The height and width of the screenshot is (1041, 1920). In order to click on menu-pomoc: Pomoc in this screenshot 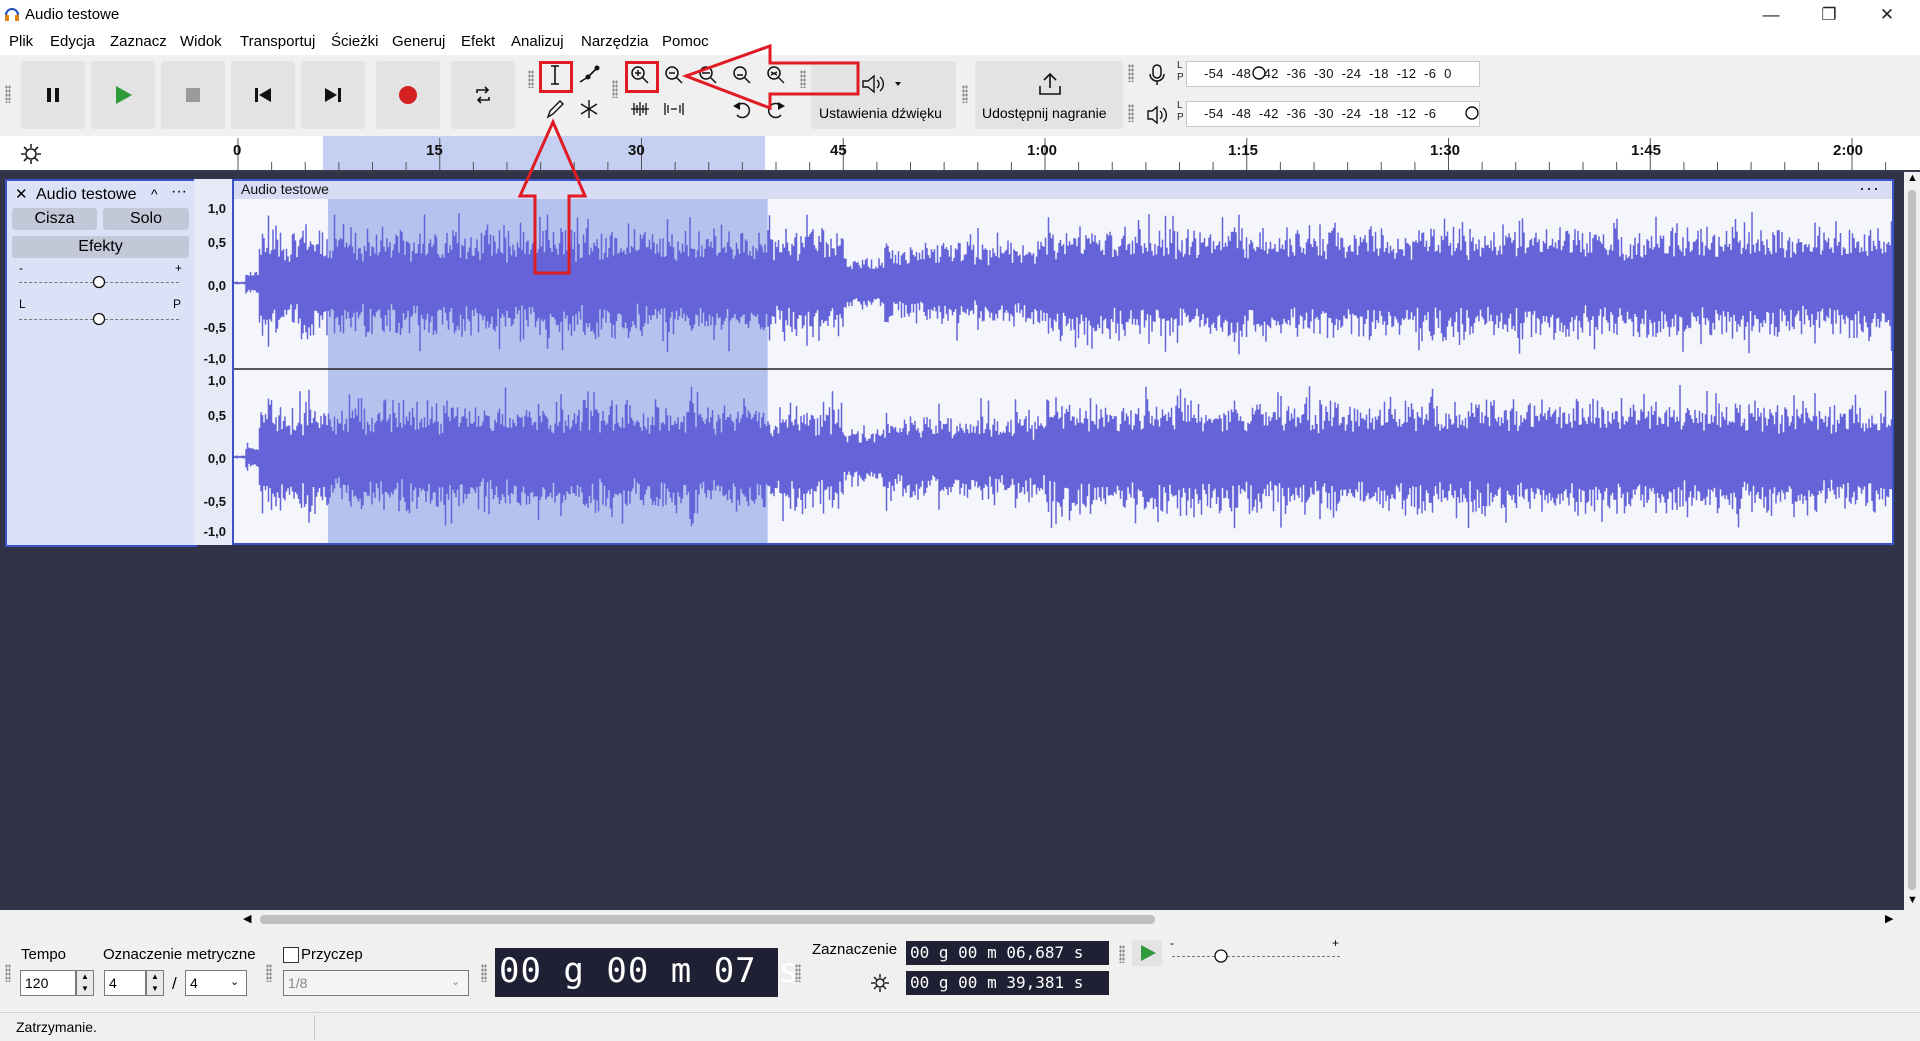, I will do `click(685, 41)`.